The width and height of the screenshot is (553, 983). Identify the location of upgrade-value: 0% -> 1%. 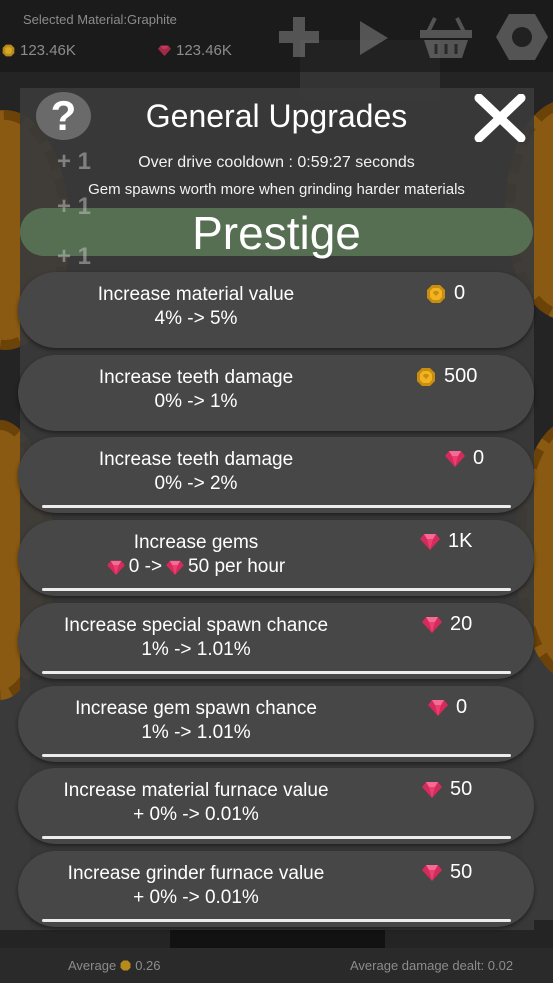
(196, 401).